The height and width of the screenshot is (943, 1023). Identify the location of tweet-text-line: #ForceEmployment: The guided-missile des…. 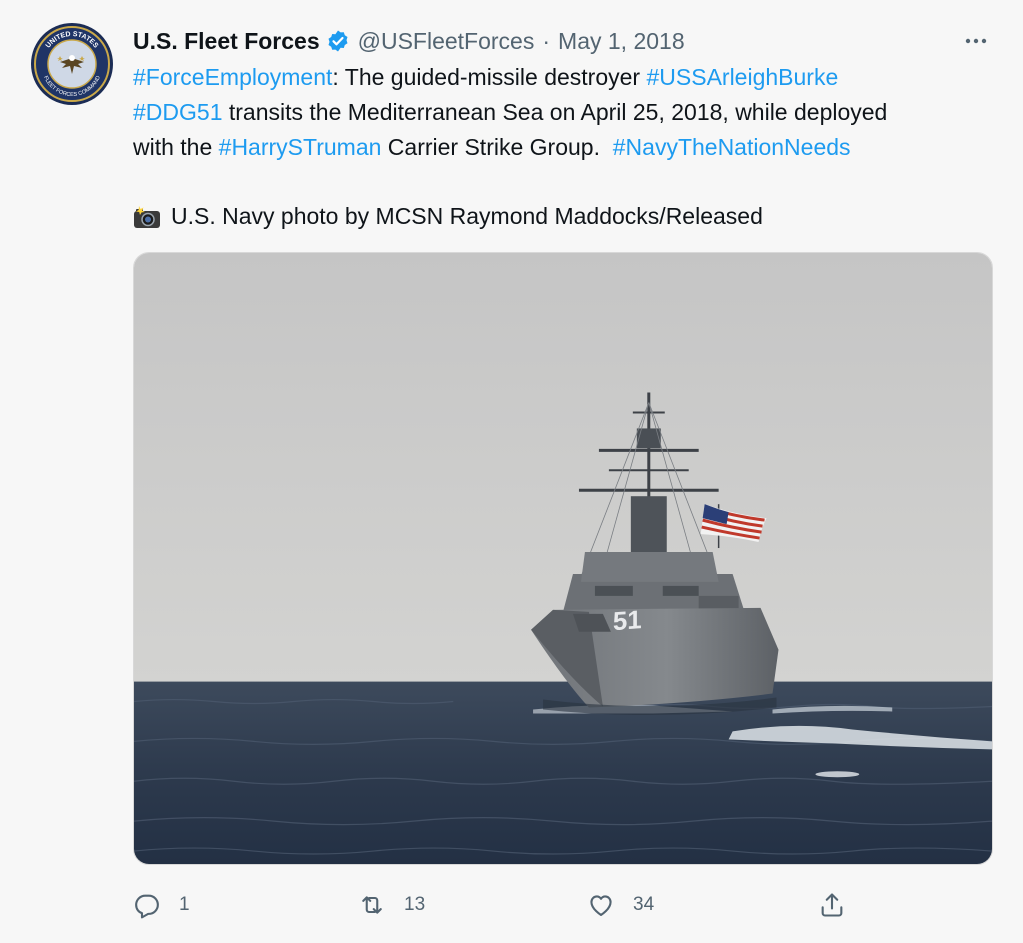
(568, 77).